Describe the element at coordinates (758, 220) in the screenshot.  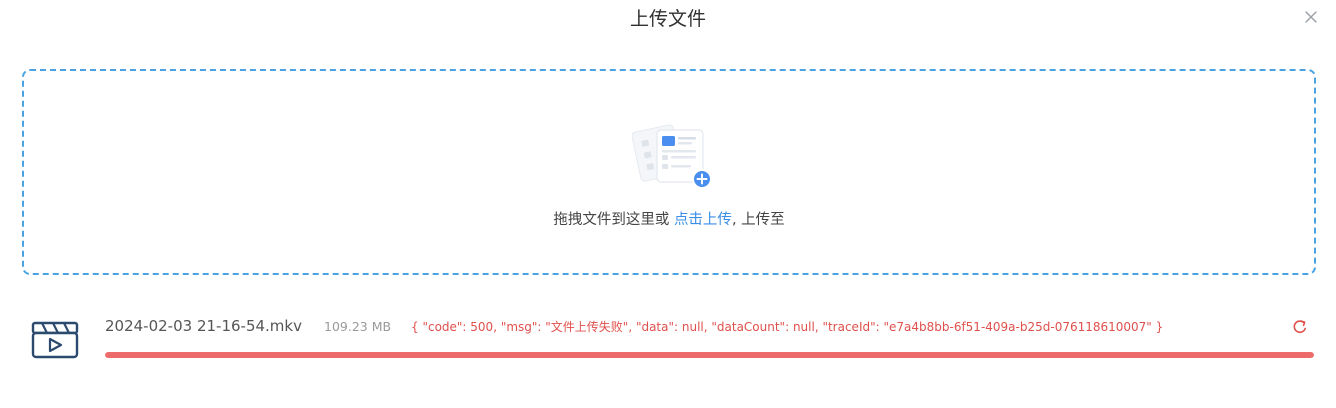
I see `dropzone-text-after: , 上传至` at that location.